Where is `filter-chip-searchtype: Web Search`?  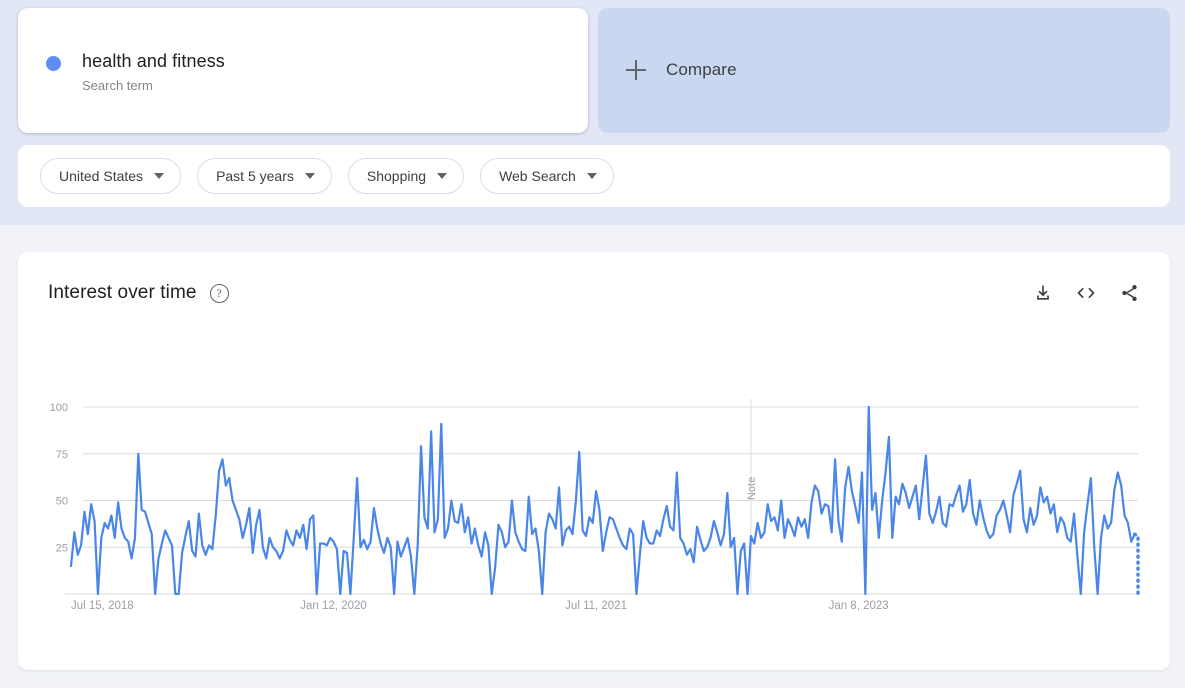
filter-chip-searchtype: Web Search is located at coordinates (547, 176).